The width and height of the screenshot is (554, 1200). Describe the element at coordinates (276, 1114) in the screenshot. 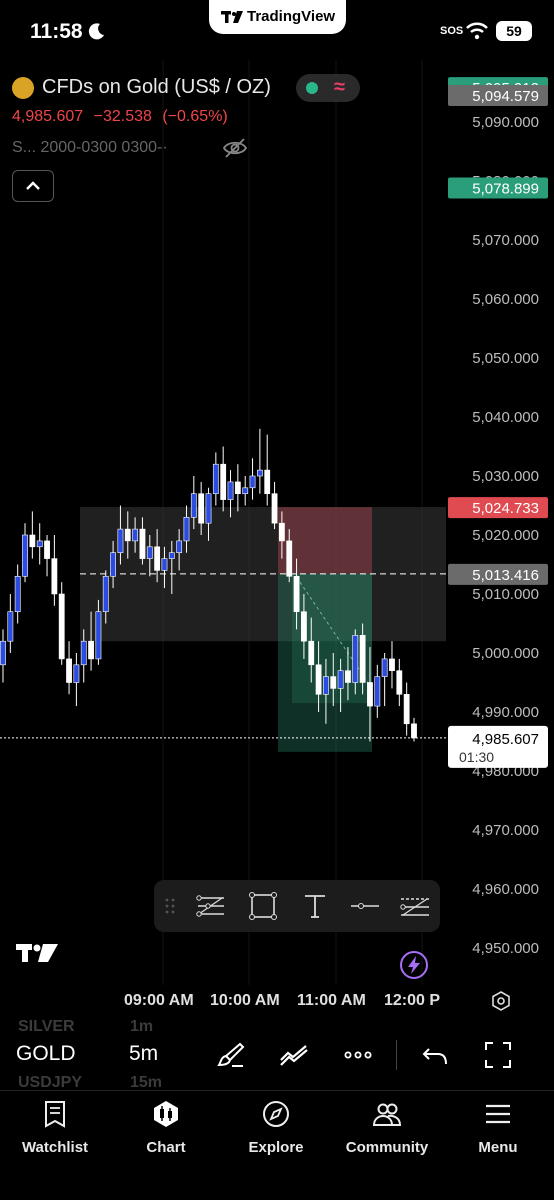

I see `compass-icon` at that location.